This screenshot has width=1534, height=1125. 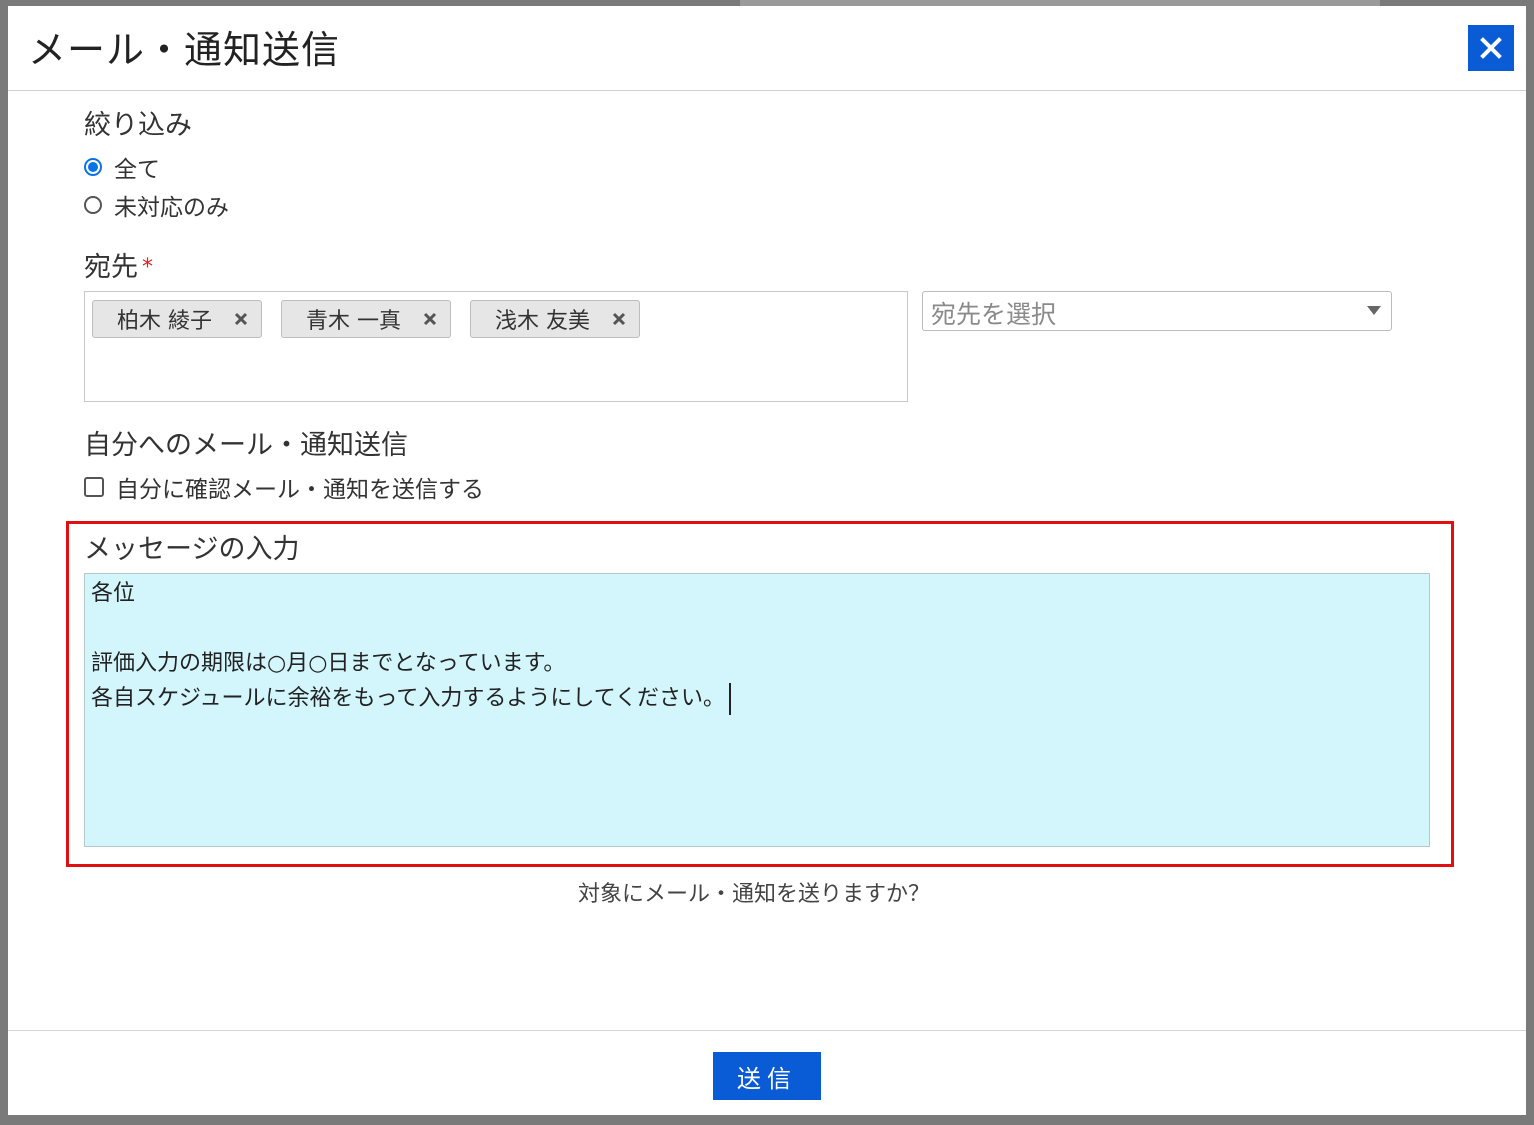 What do you see at coordinates (94, 487) in the screenshot?
I see `self-notify-checkbox` at bounding box center [94, 487].